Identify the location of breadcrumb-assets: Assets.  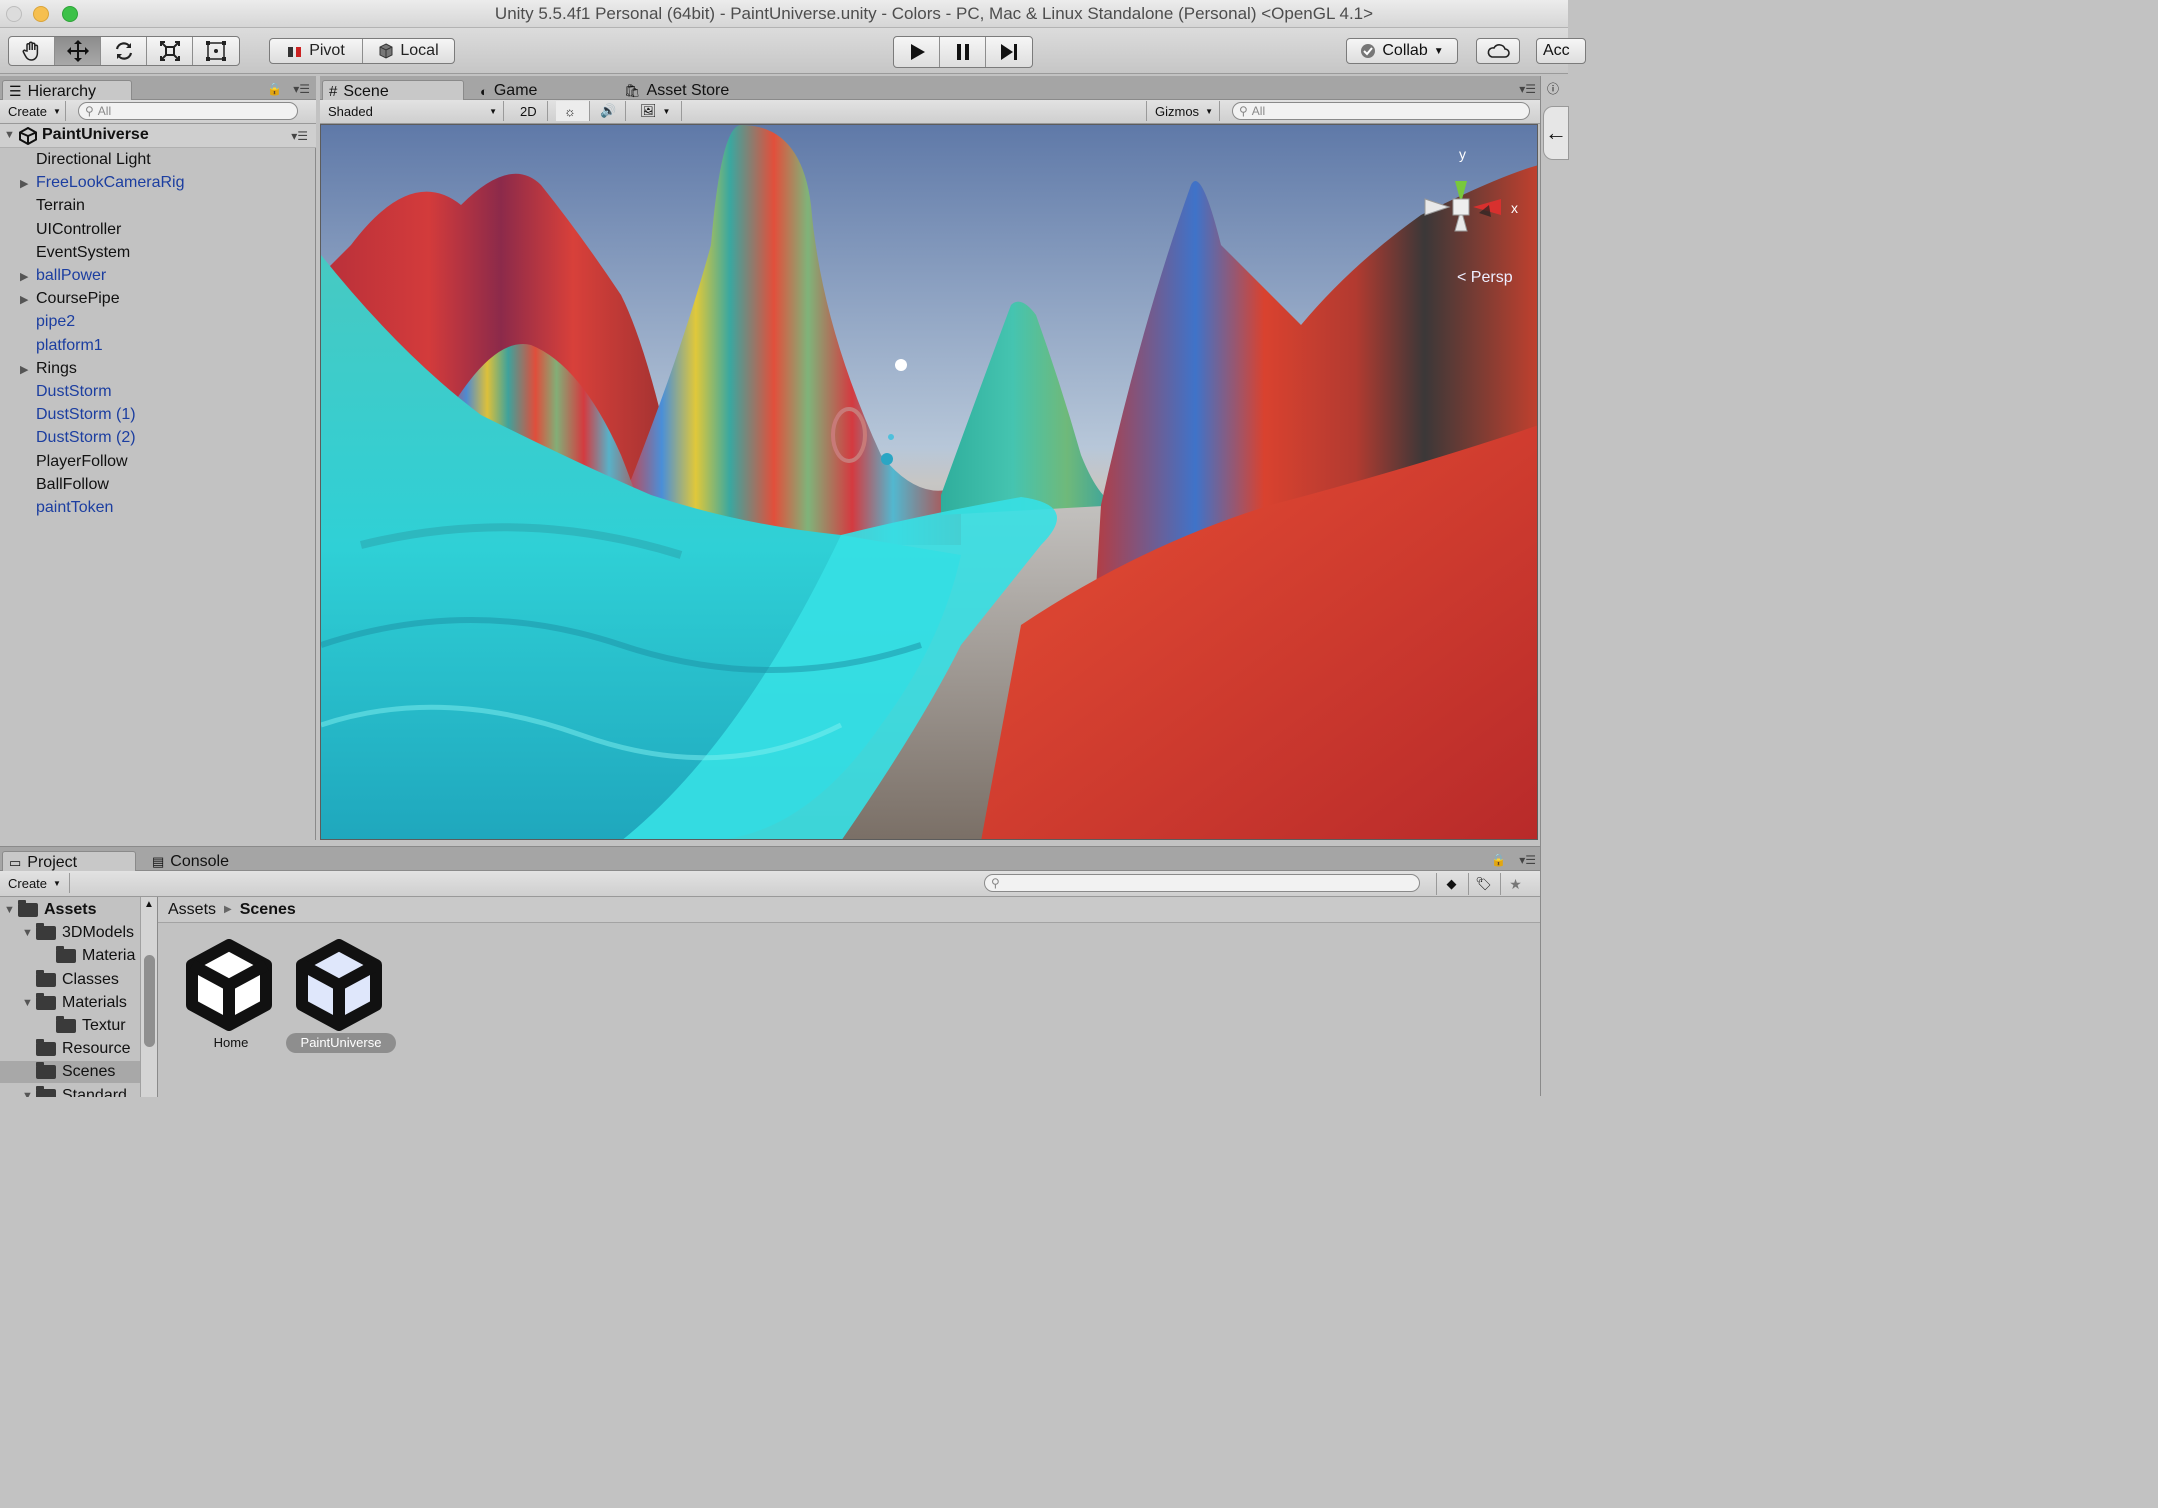
(192, 910).